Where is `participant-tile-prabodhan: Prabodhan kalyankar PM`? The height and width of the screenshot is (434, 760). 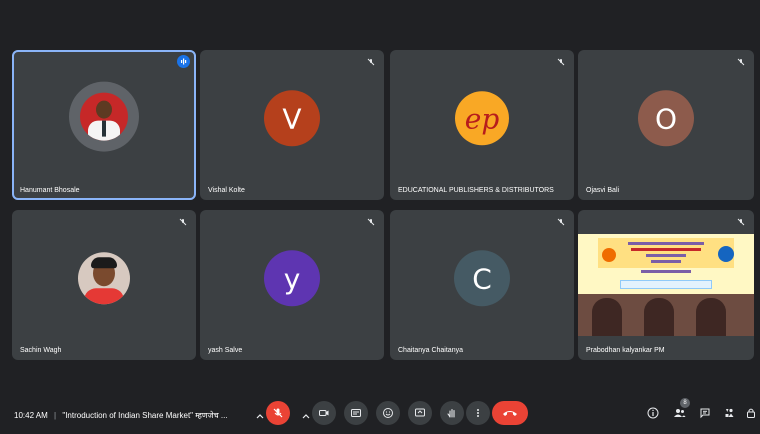
participant-tile-prabodhan: Prabodhan kalyankar PM is located at coordinates (666, 285).